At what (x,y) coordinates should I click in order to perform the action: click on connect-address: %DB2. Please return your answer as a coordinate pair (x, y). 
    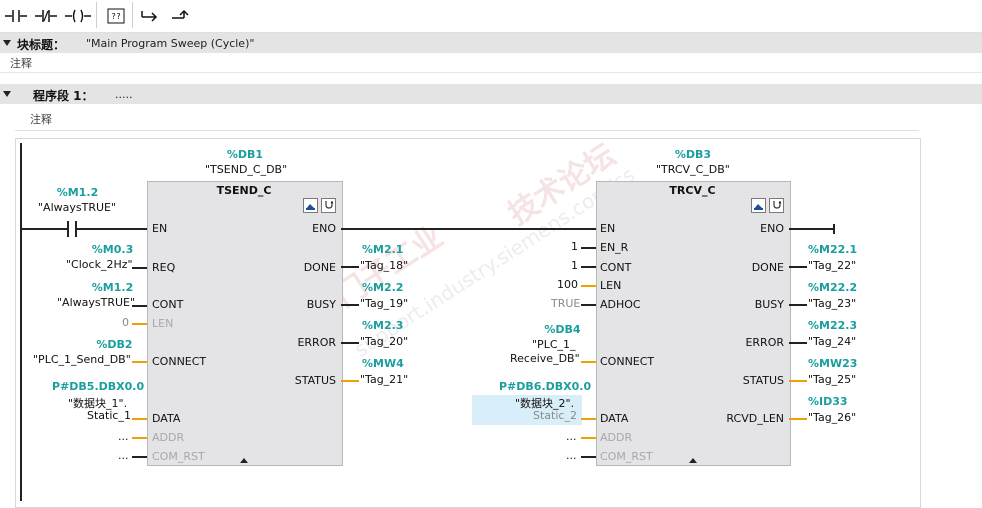
    Looking at the image, I should click on (114, 344).